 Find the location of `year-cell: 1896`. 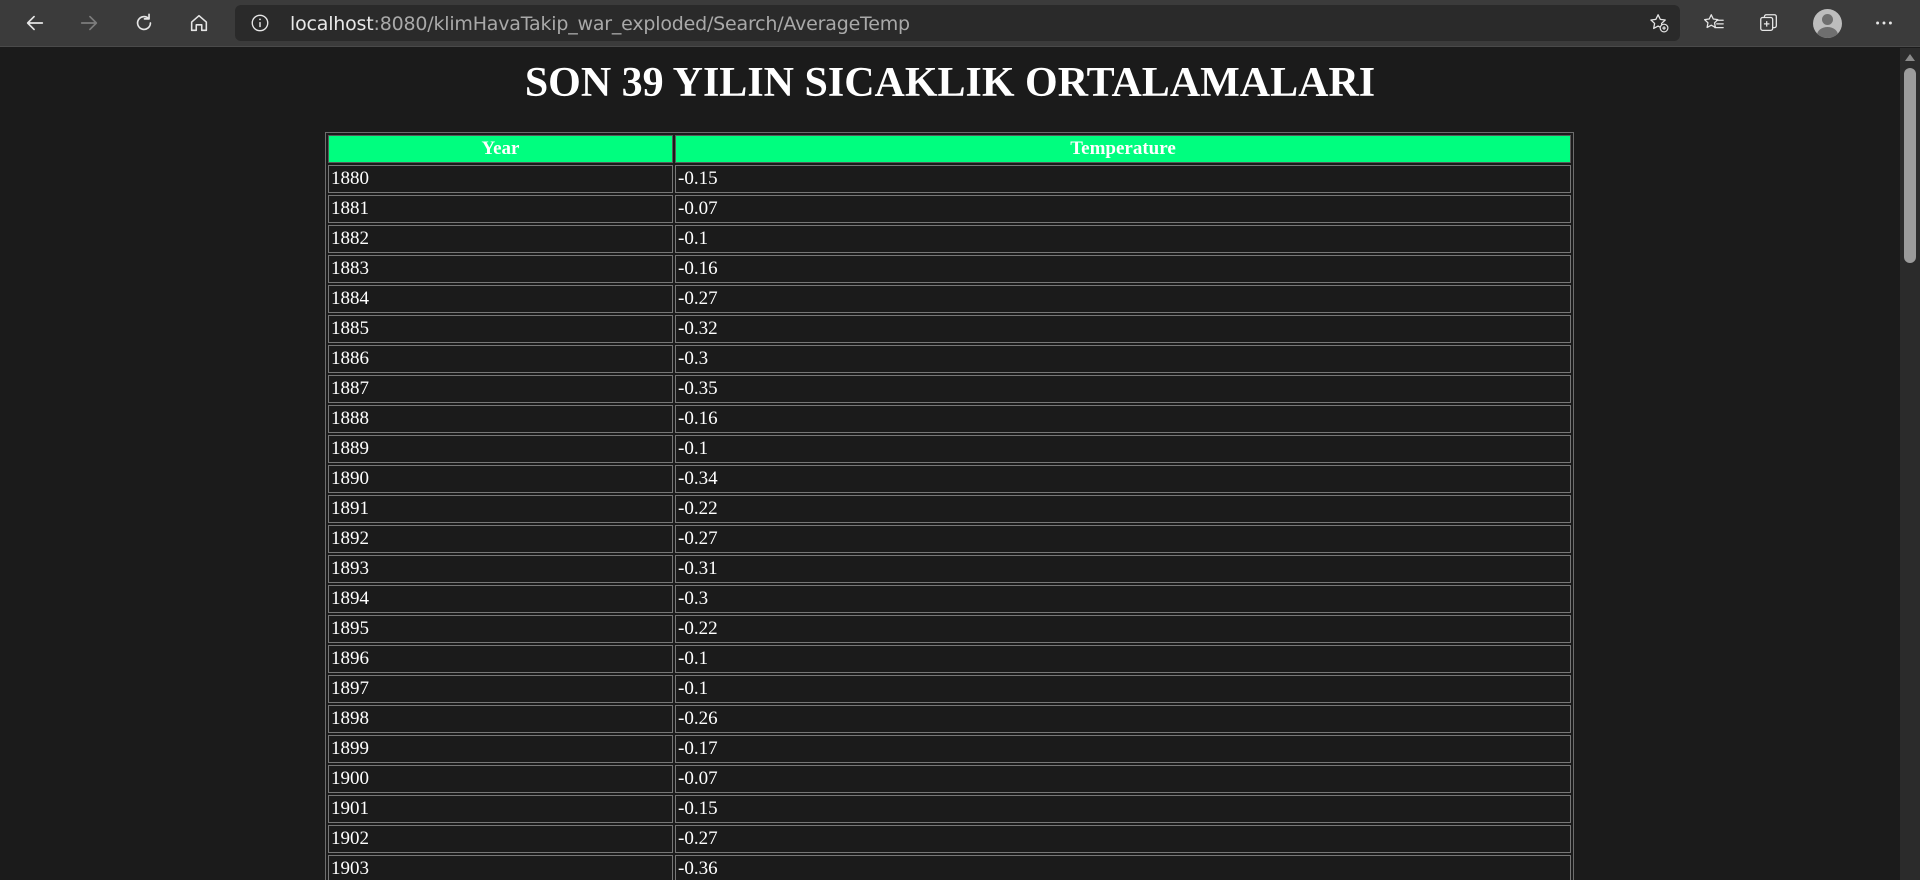

year-cell: 1896 is located at coordinates (500, 659).